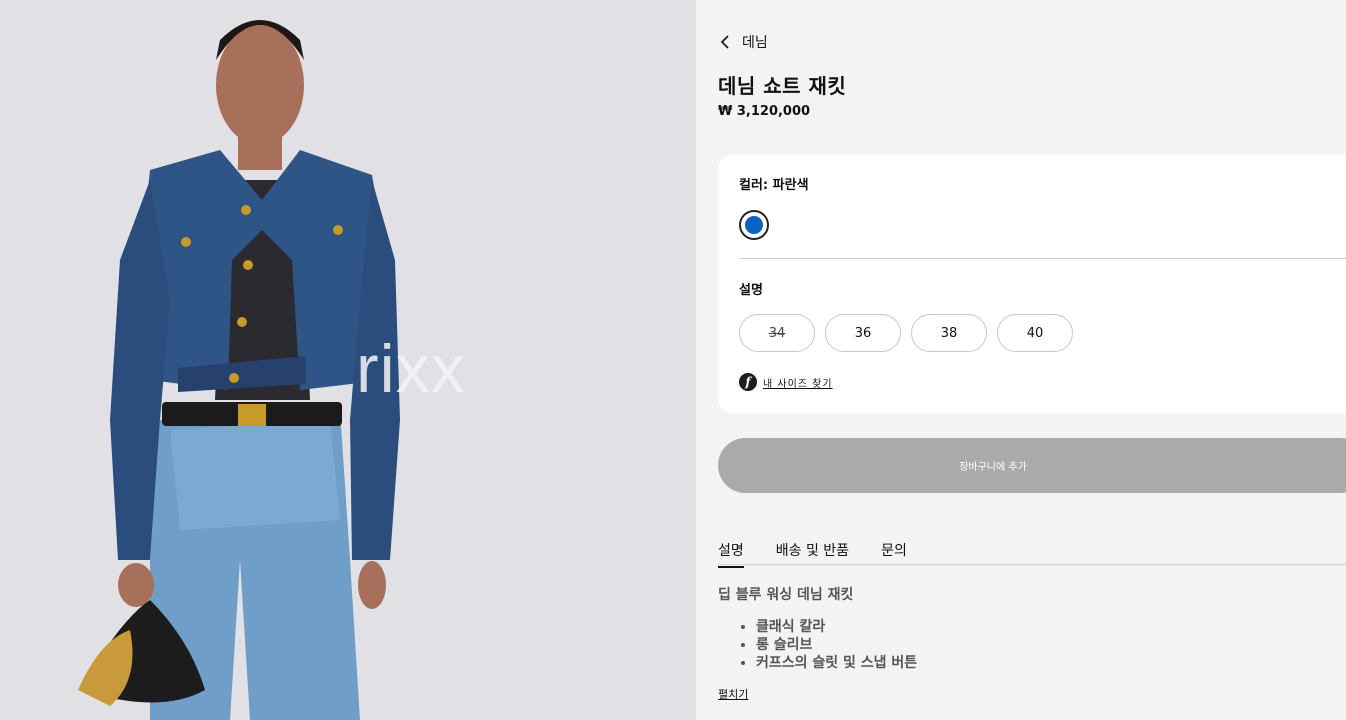 Image resolution: width=1346 pixels, height=720 pixels. I want to click on product-title: 데님 쇼트 재킷, so click(782, 86).